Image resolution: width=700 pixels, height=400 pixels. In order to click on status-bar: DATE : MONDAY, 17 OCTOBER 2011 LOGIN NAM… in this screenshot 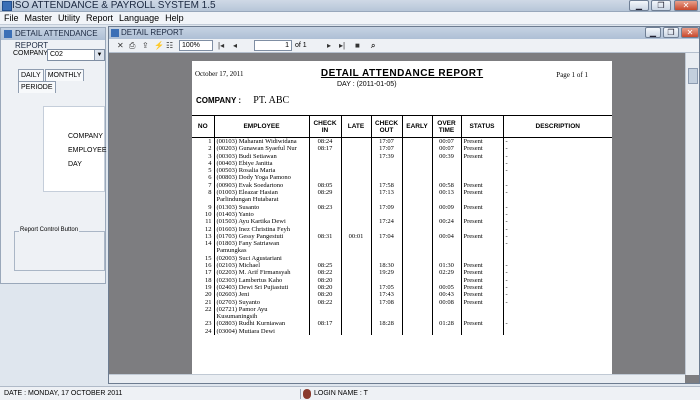, I will do `click(350, 393)`.